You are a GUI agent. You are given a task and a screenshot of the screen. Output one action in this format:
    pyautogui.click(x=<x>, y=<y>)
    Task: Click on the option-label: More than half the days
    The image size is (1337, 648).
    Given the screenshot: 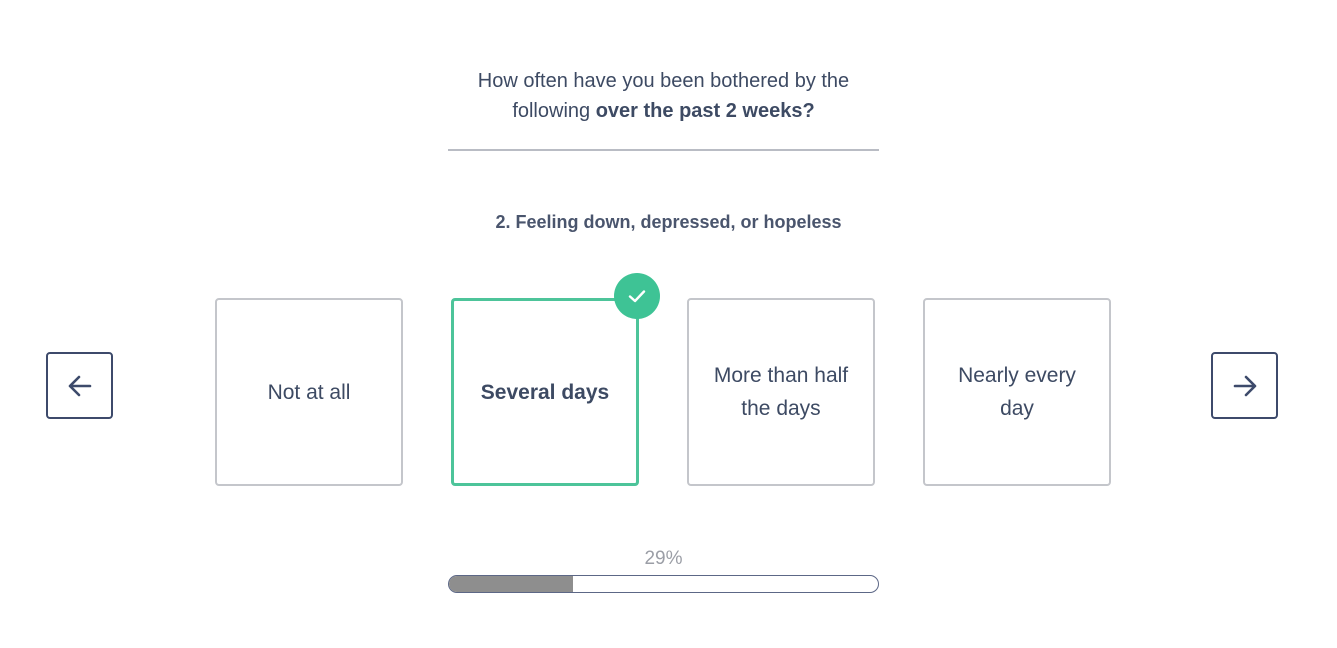 What is the action you would take?
    pyautogui.click(x=781, y=392)
    